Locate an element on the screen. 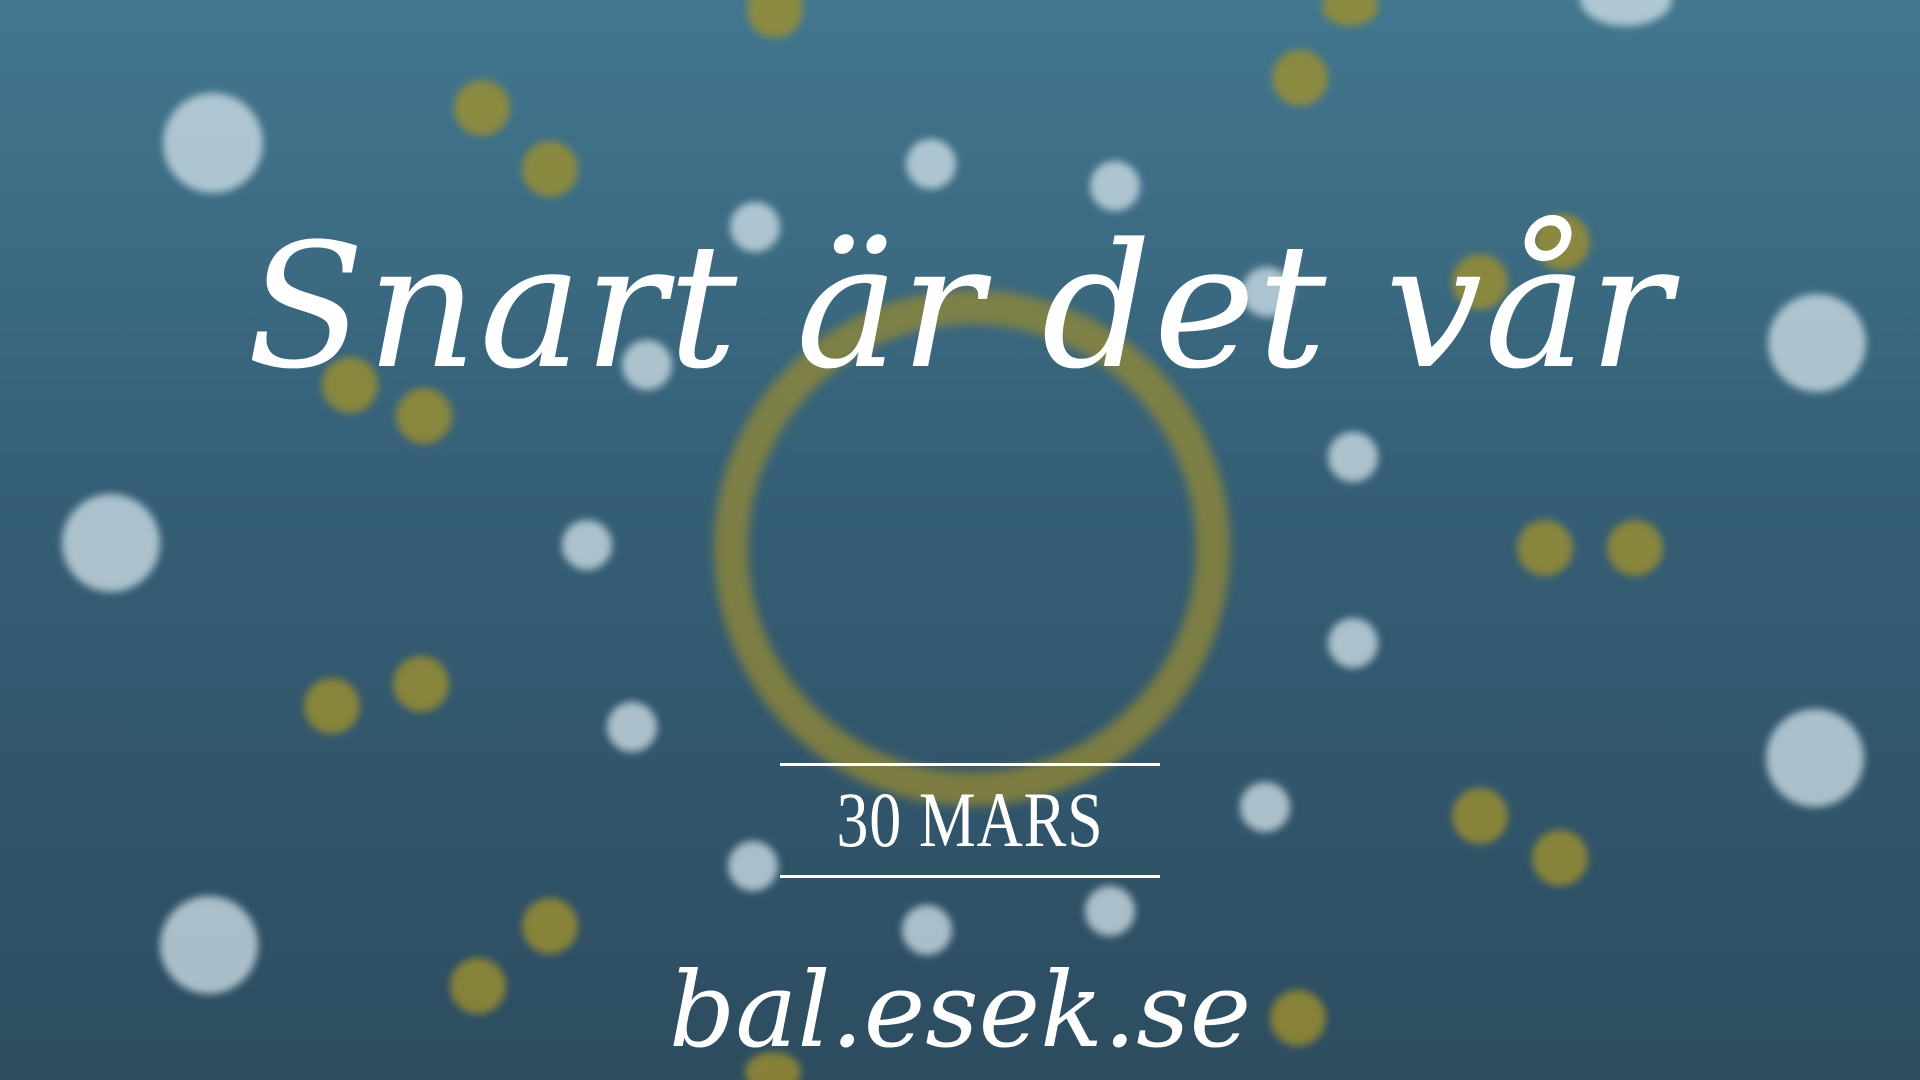 This screenshot has height=1080, width=1920. date-block: 30 MARS is located at coordinates (970, 820).